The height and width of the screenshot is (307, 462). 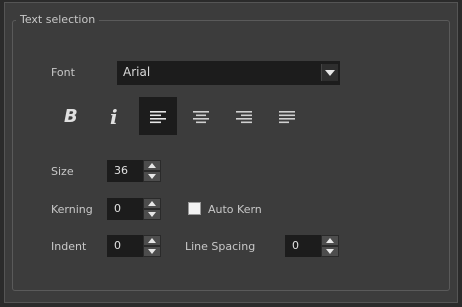 I want to click on font-label: Font, so click(x=63, y=72).